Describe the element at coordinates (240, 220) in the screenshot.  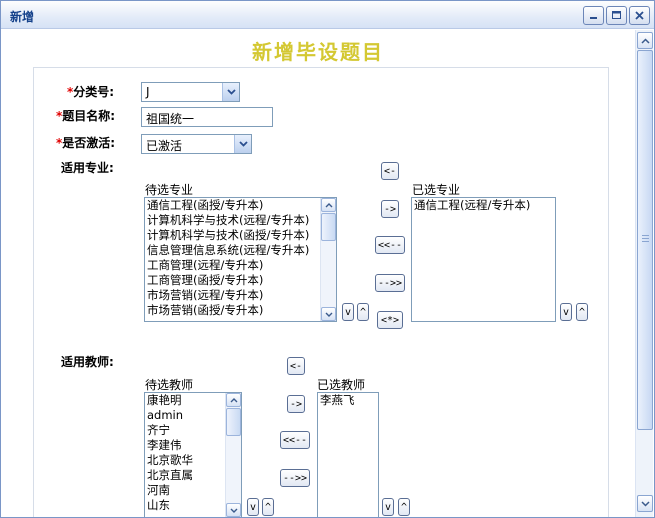
I see `list-item: 计算机科学与技术(远程/专升本)` at that location.